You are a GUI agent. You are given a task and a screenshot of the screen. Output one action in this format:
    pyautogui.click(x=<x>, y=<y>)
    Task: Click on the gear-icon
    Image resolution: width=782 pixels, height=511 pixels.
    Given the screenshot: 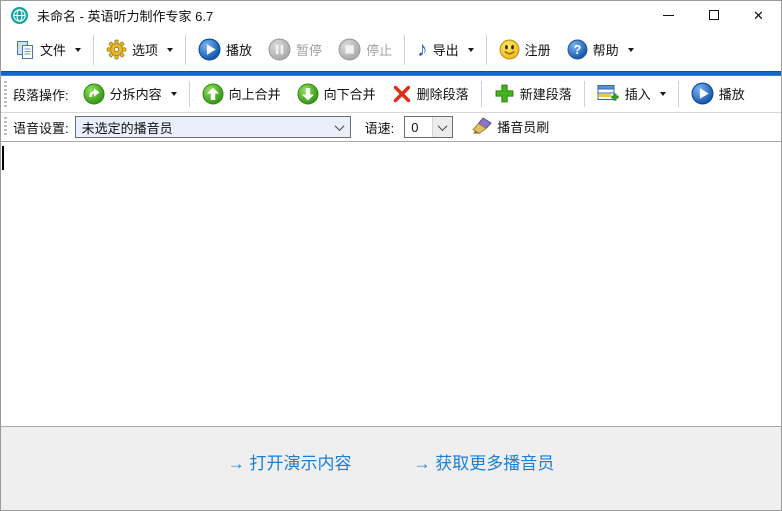 What is the action you would take?
    pyautogui.click(x=116, y=49)
    